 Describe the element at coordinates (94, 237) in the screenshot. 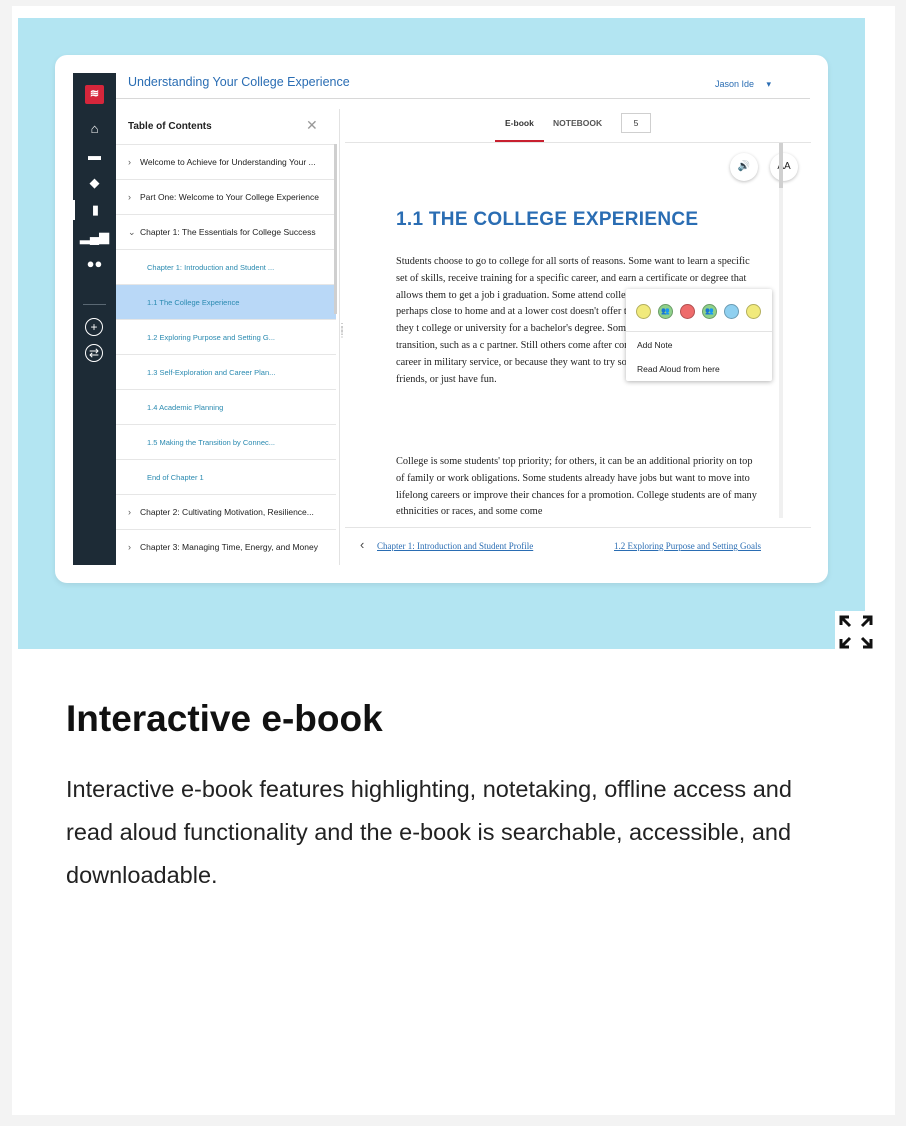

I see `chart-icon: ▂▄▆` at that location.